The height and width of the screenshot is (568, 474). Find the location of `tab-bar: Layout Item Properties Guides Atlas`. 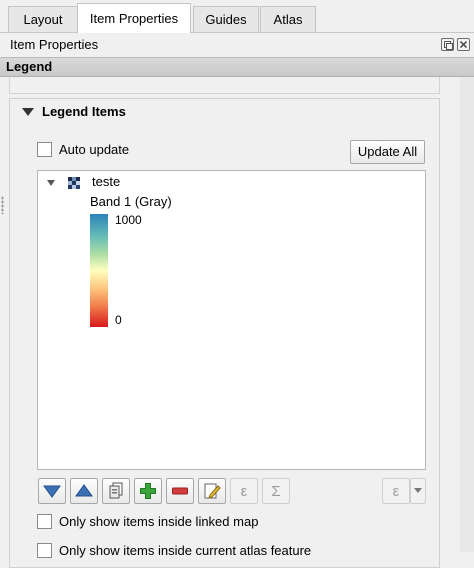

tab-bar: Layout Item Properties Guides Atlas is located at coordinates (237, 16).